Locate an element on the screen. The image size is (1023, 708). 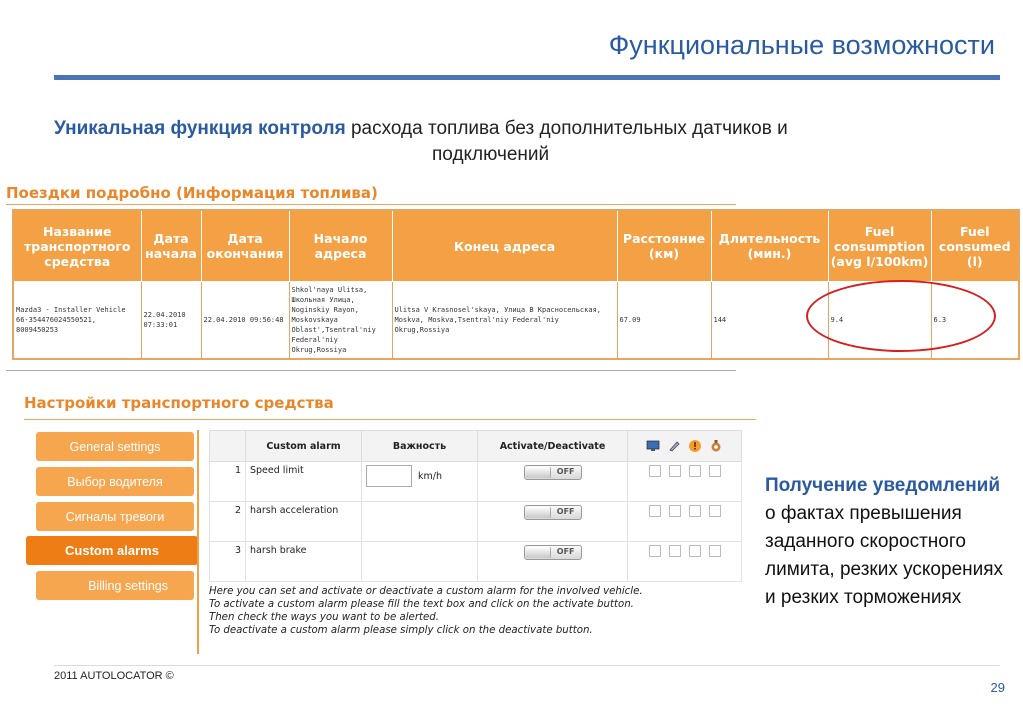
settings-icon is located at coordinates (716, 446).